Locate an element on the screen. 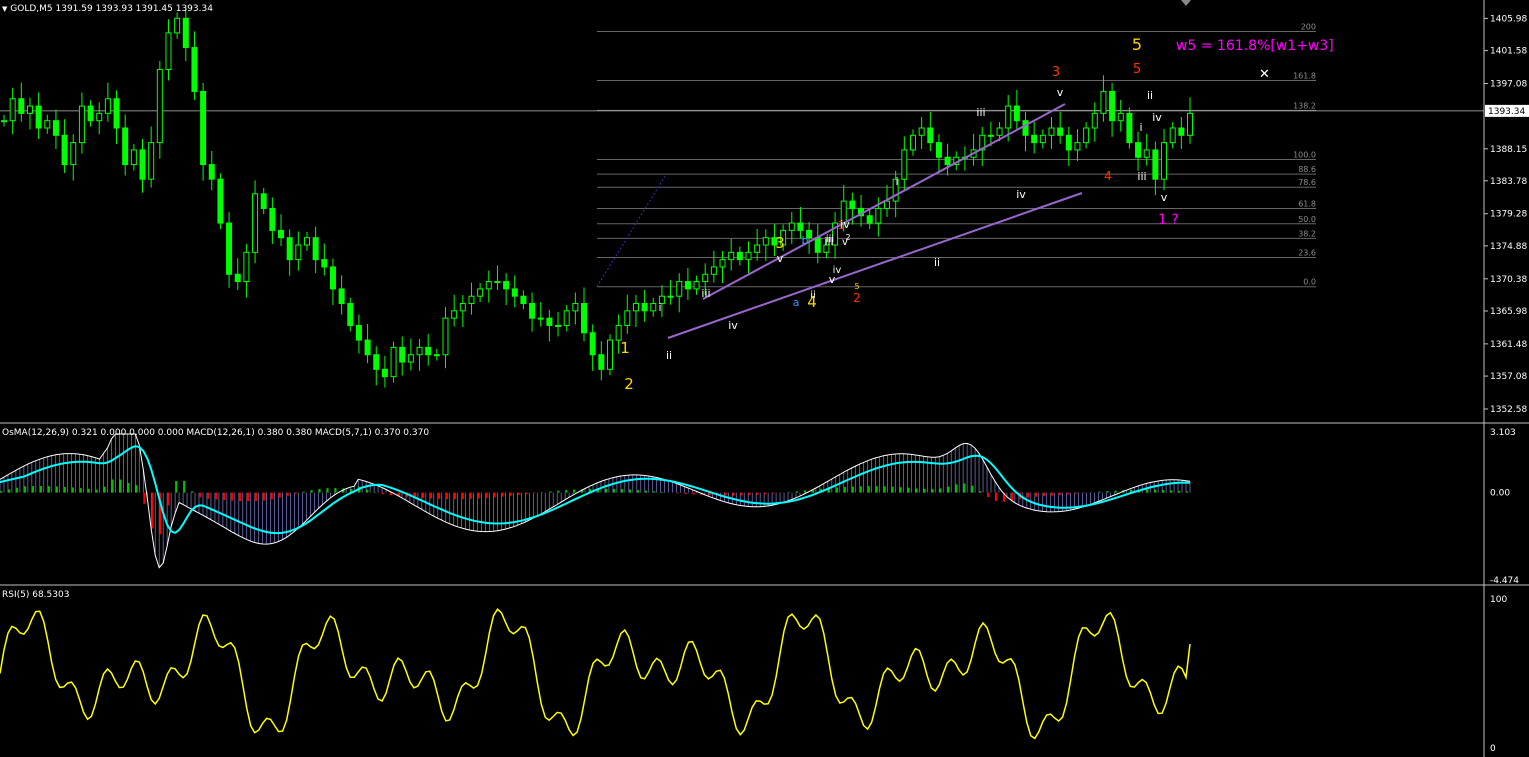  target-annotation: w5 = 161.8%[w1+w3] is located at coordinates (1255, 46).